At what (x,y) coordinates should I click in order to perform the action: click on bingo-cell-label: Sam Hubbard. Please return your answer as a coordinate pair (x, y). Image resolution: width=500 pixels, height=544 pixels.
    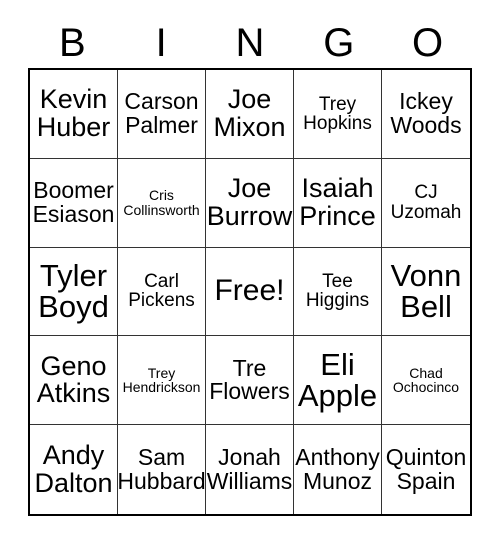
    Looking at the image, I should click on (162, 469).